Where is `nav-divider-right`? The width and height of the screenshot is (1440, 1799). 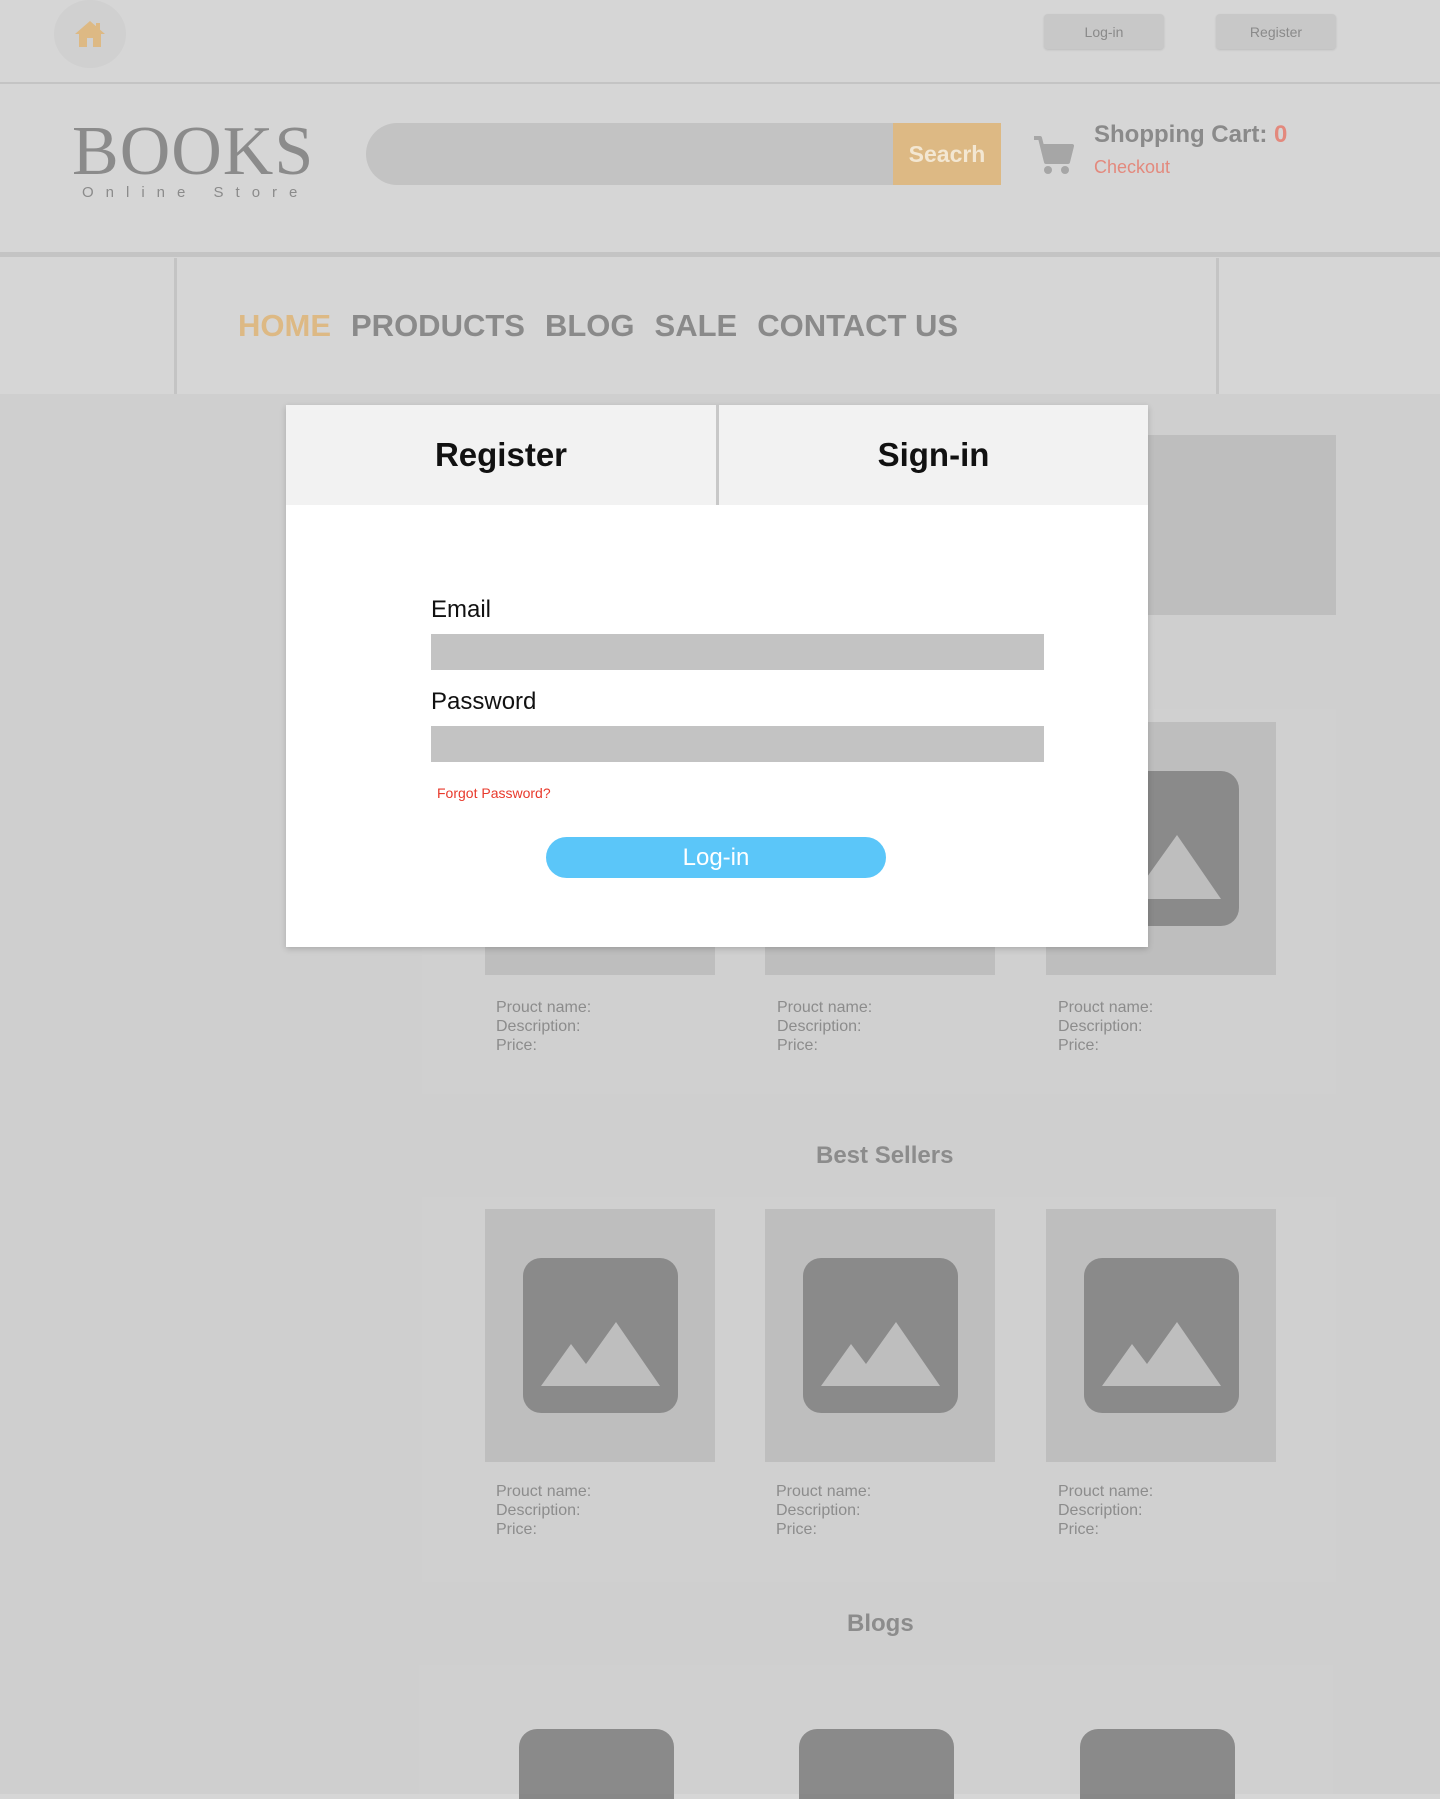 nav-divider-right is located at coordinates (1217, 326).